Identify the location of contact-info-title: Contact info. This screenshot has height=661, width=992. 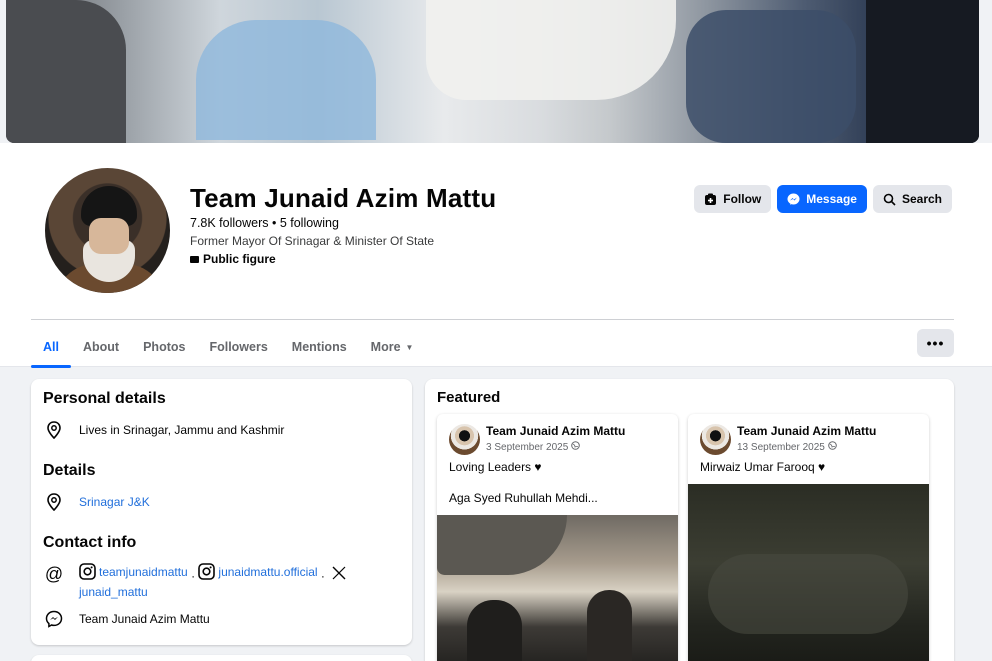
(90, 542).